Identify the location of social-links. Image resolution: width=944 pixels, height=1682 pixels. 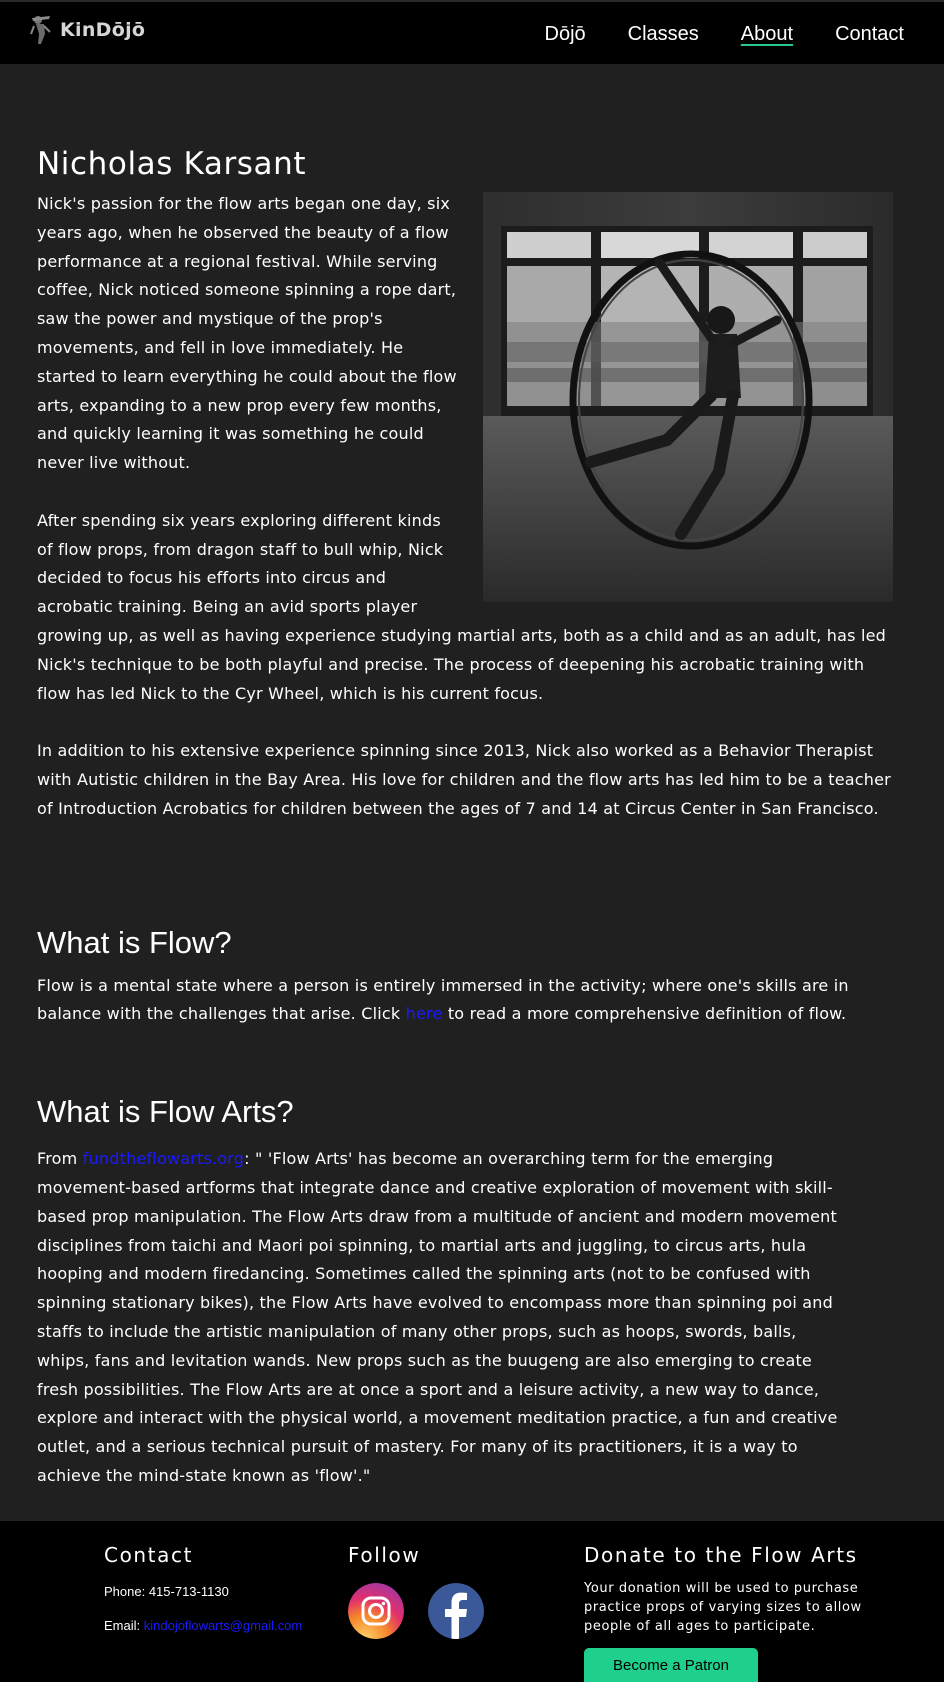
(416, 1611).